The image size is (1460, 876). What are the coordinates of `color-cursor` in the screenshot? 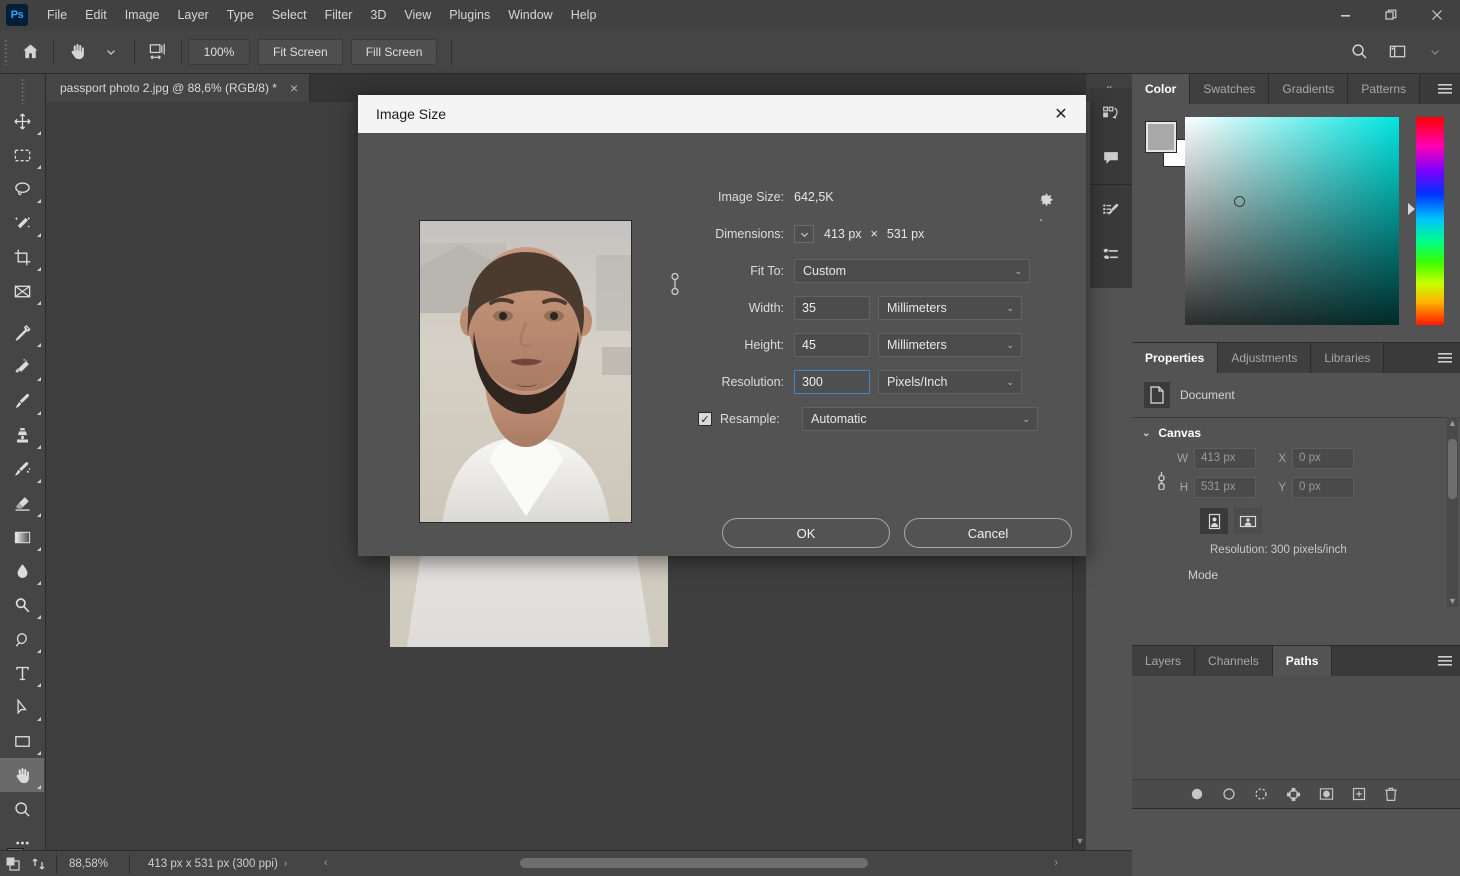 It's located at (1239, 201).